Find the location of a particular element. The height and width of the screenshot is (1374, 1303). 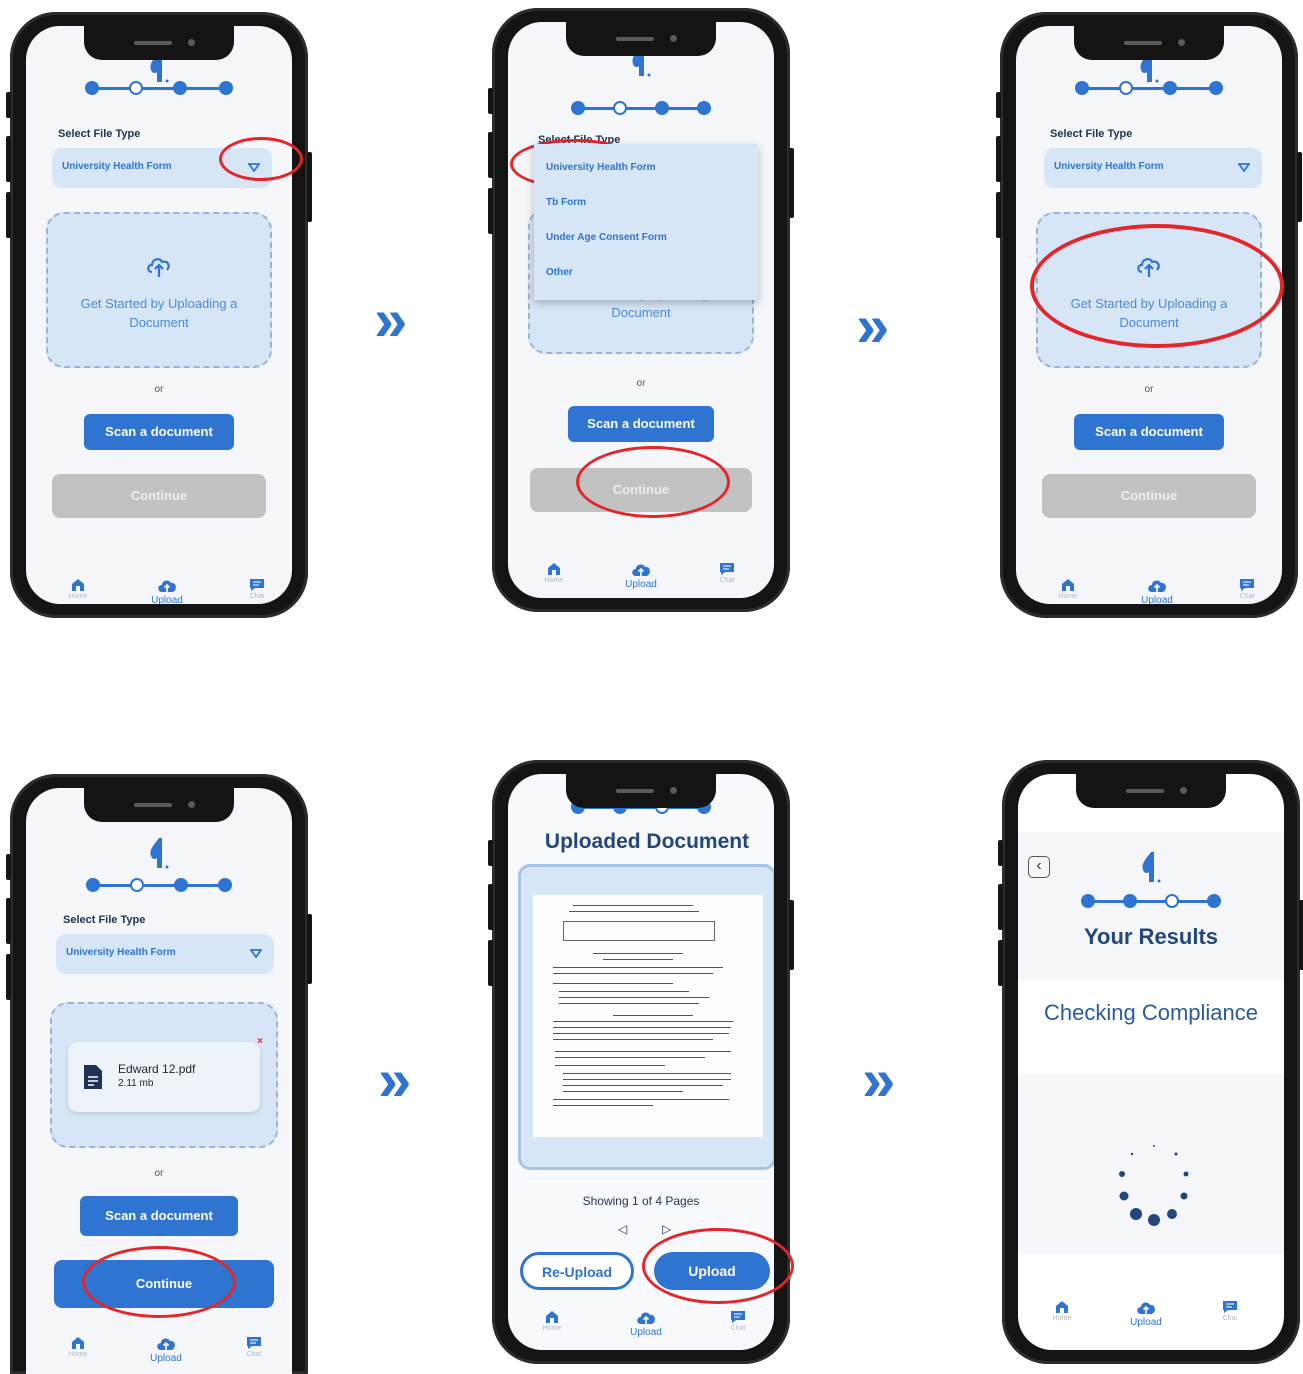

logo-icon is located at coordinates (159, 853).